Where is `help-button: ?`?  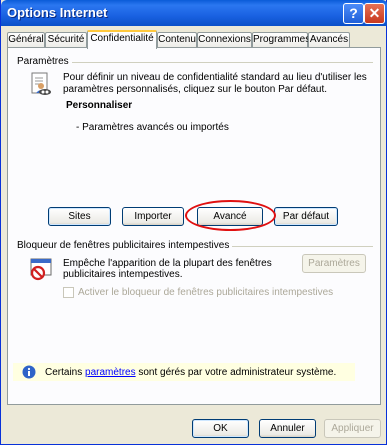 help-button: ? is located at coordinates (353, 13).